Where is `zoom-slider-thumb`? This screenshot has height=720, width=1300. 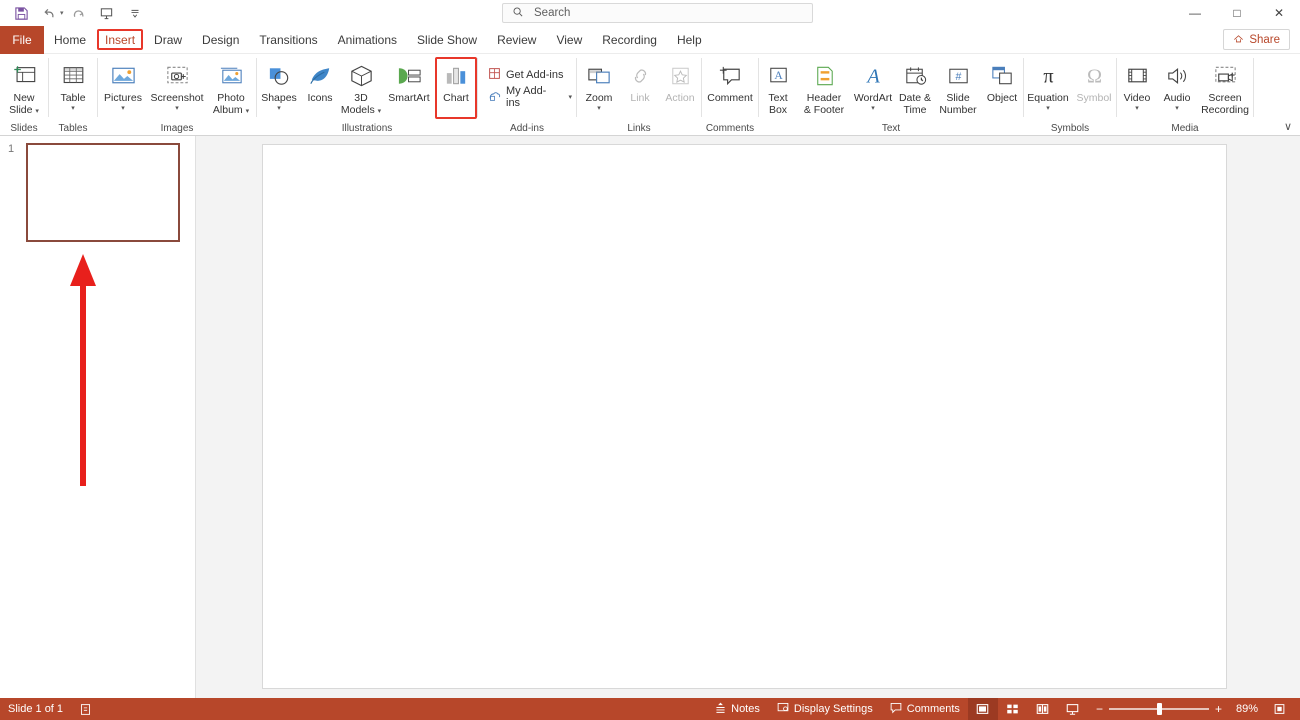
zoom-slider-thumb is located at coordinates (1159, 709).